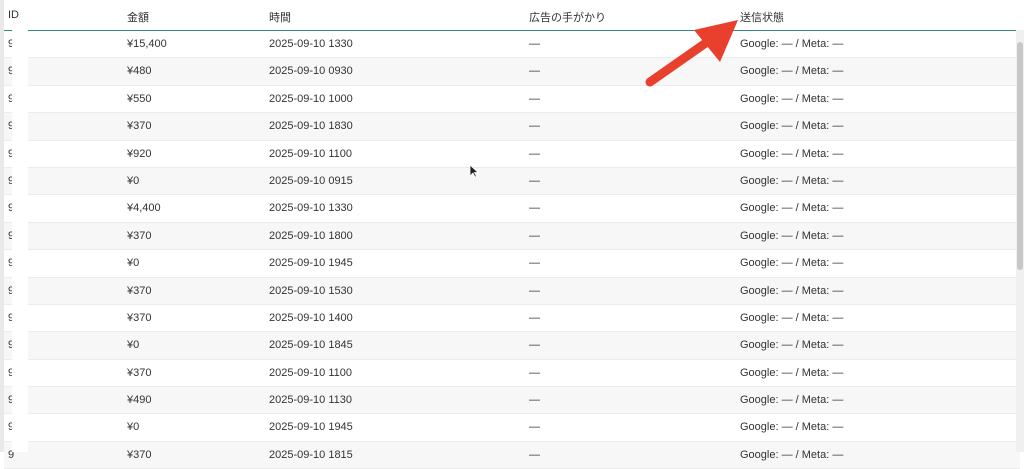 The width and height of the screenshot is (1024, 469). What do you see at coordinates (310, 400) in the screenshot?
I see `cell-time: 2025-09-10 1130` at bounding box center [310, 400].